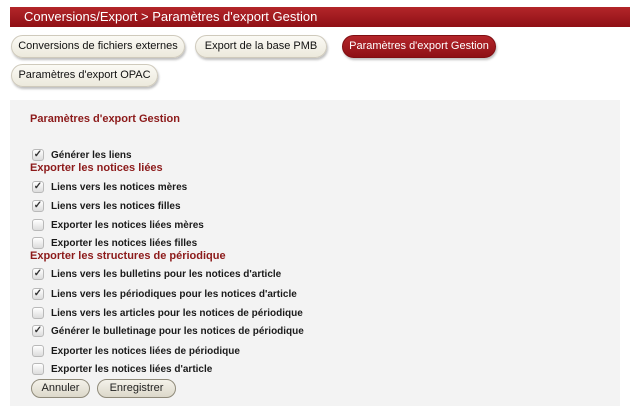 The height and width of the screenshot is (410, 630). What do you see at coordinates (116, 206) in the screenshot?
I see `links-child-records-label: Liens vers les notices filles` at bounding box center [116, 206].